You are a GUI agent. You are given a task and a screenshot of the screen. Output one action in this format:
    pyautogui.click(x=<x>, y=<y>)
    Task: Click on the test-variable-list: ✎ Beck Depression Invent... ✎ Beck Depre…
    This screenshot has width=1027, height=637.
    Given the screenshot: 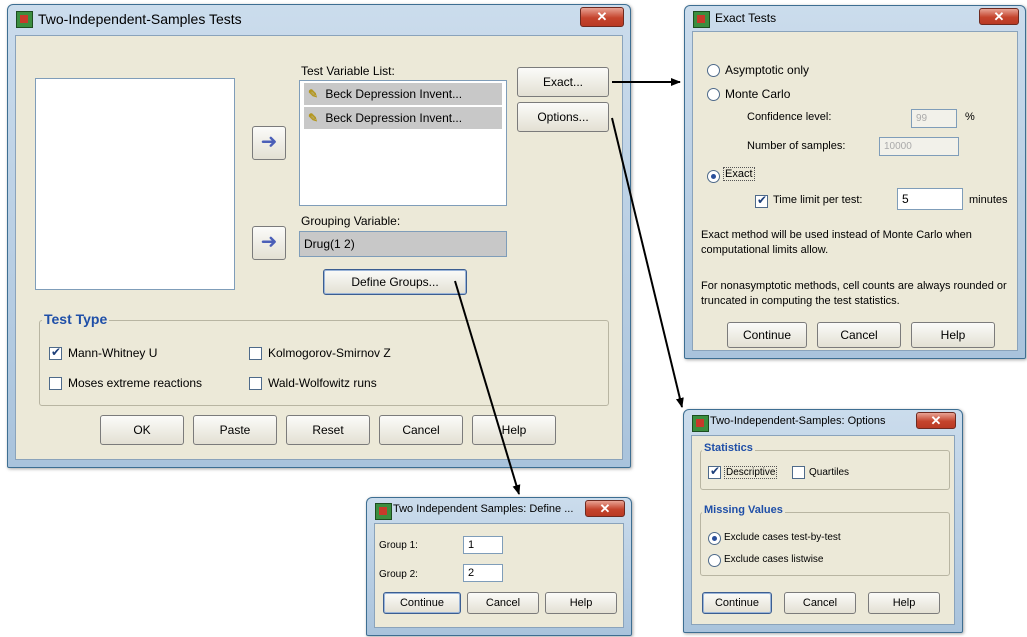 What is the action you would take?
    pyautogui.click(x=403, y=143)
    